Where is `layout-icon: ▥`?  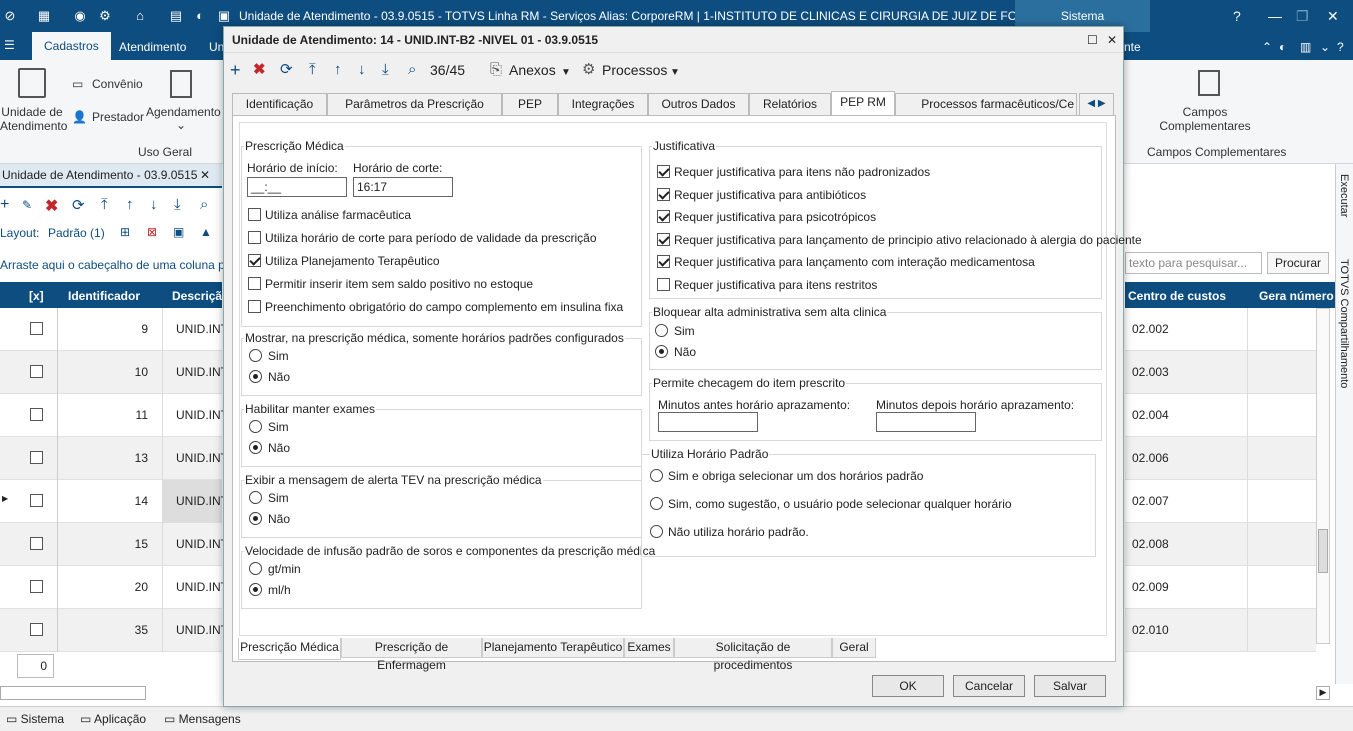 layout-icon: ▥ is located at coordinates (1305, 47).